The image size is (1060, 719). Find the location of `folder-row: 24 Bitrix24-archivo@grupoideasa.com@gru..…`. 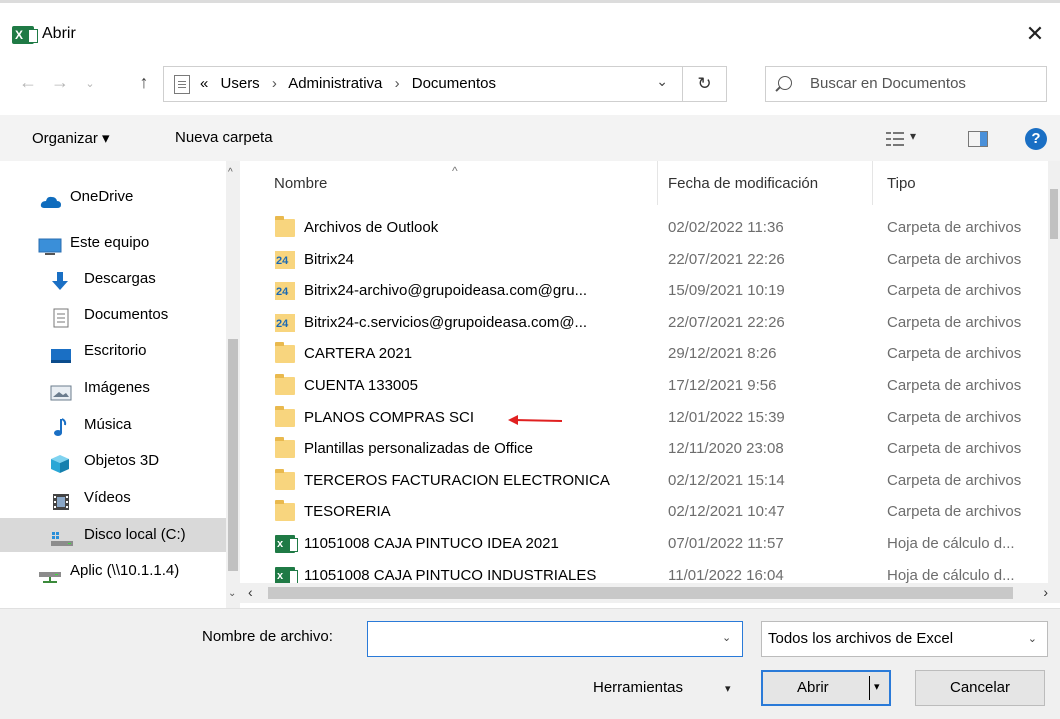

folder-row: 24 Bitrix24-archivo@grupoideasa.com@gru..… is located at coordinates (652, 291).